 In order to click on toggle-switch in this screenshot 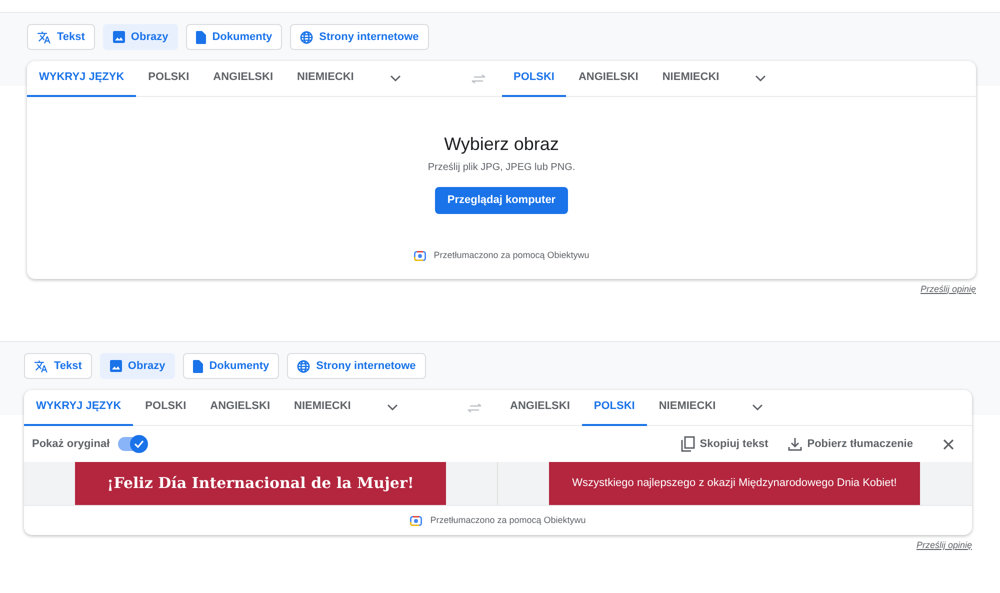, I will do `click(132, 444)`.